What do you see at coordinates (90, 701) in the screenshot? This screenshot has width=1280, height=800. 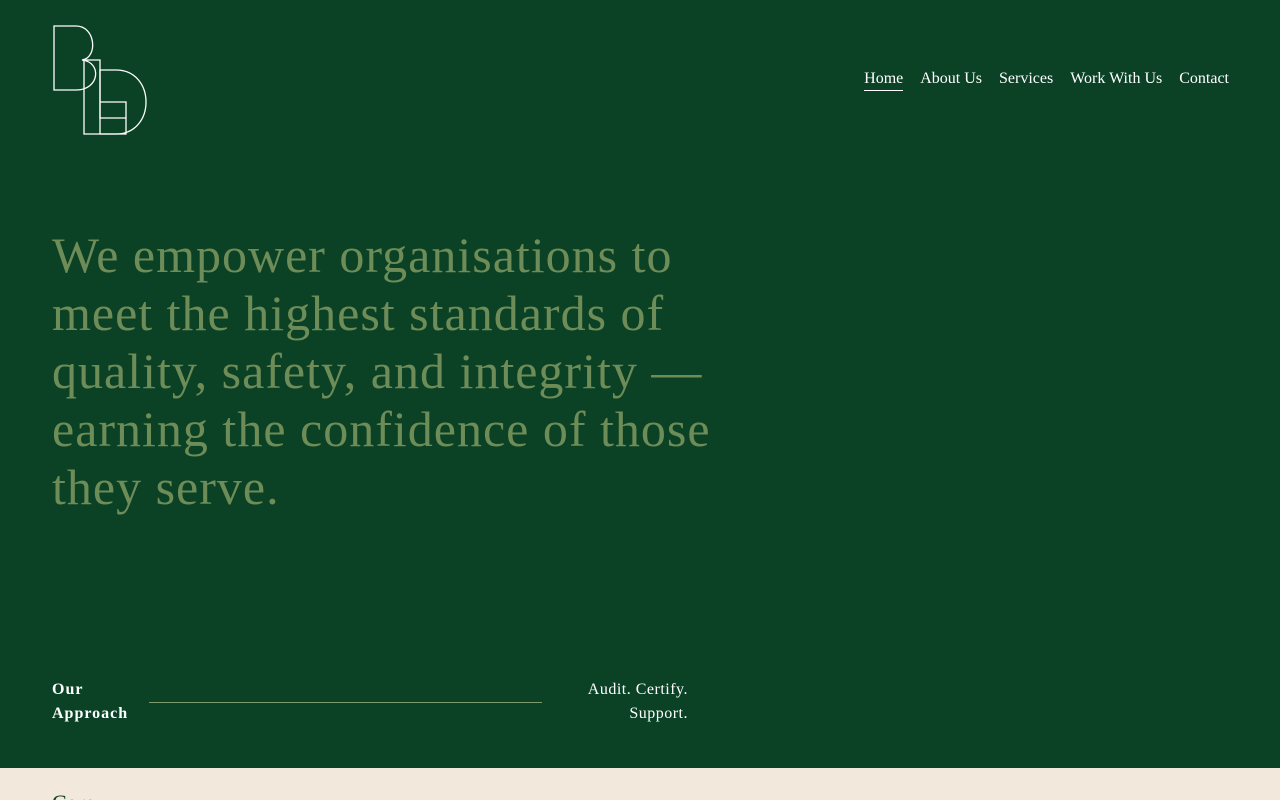 I see `approach-label: Our Approach` at bounding box center [90, 701].